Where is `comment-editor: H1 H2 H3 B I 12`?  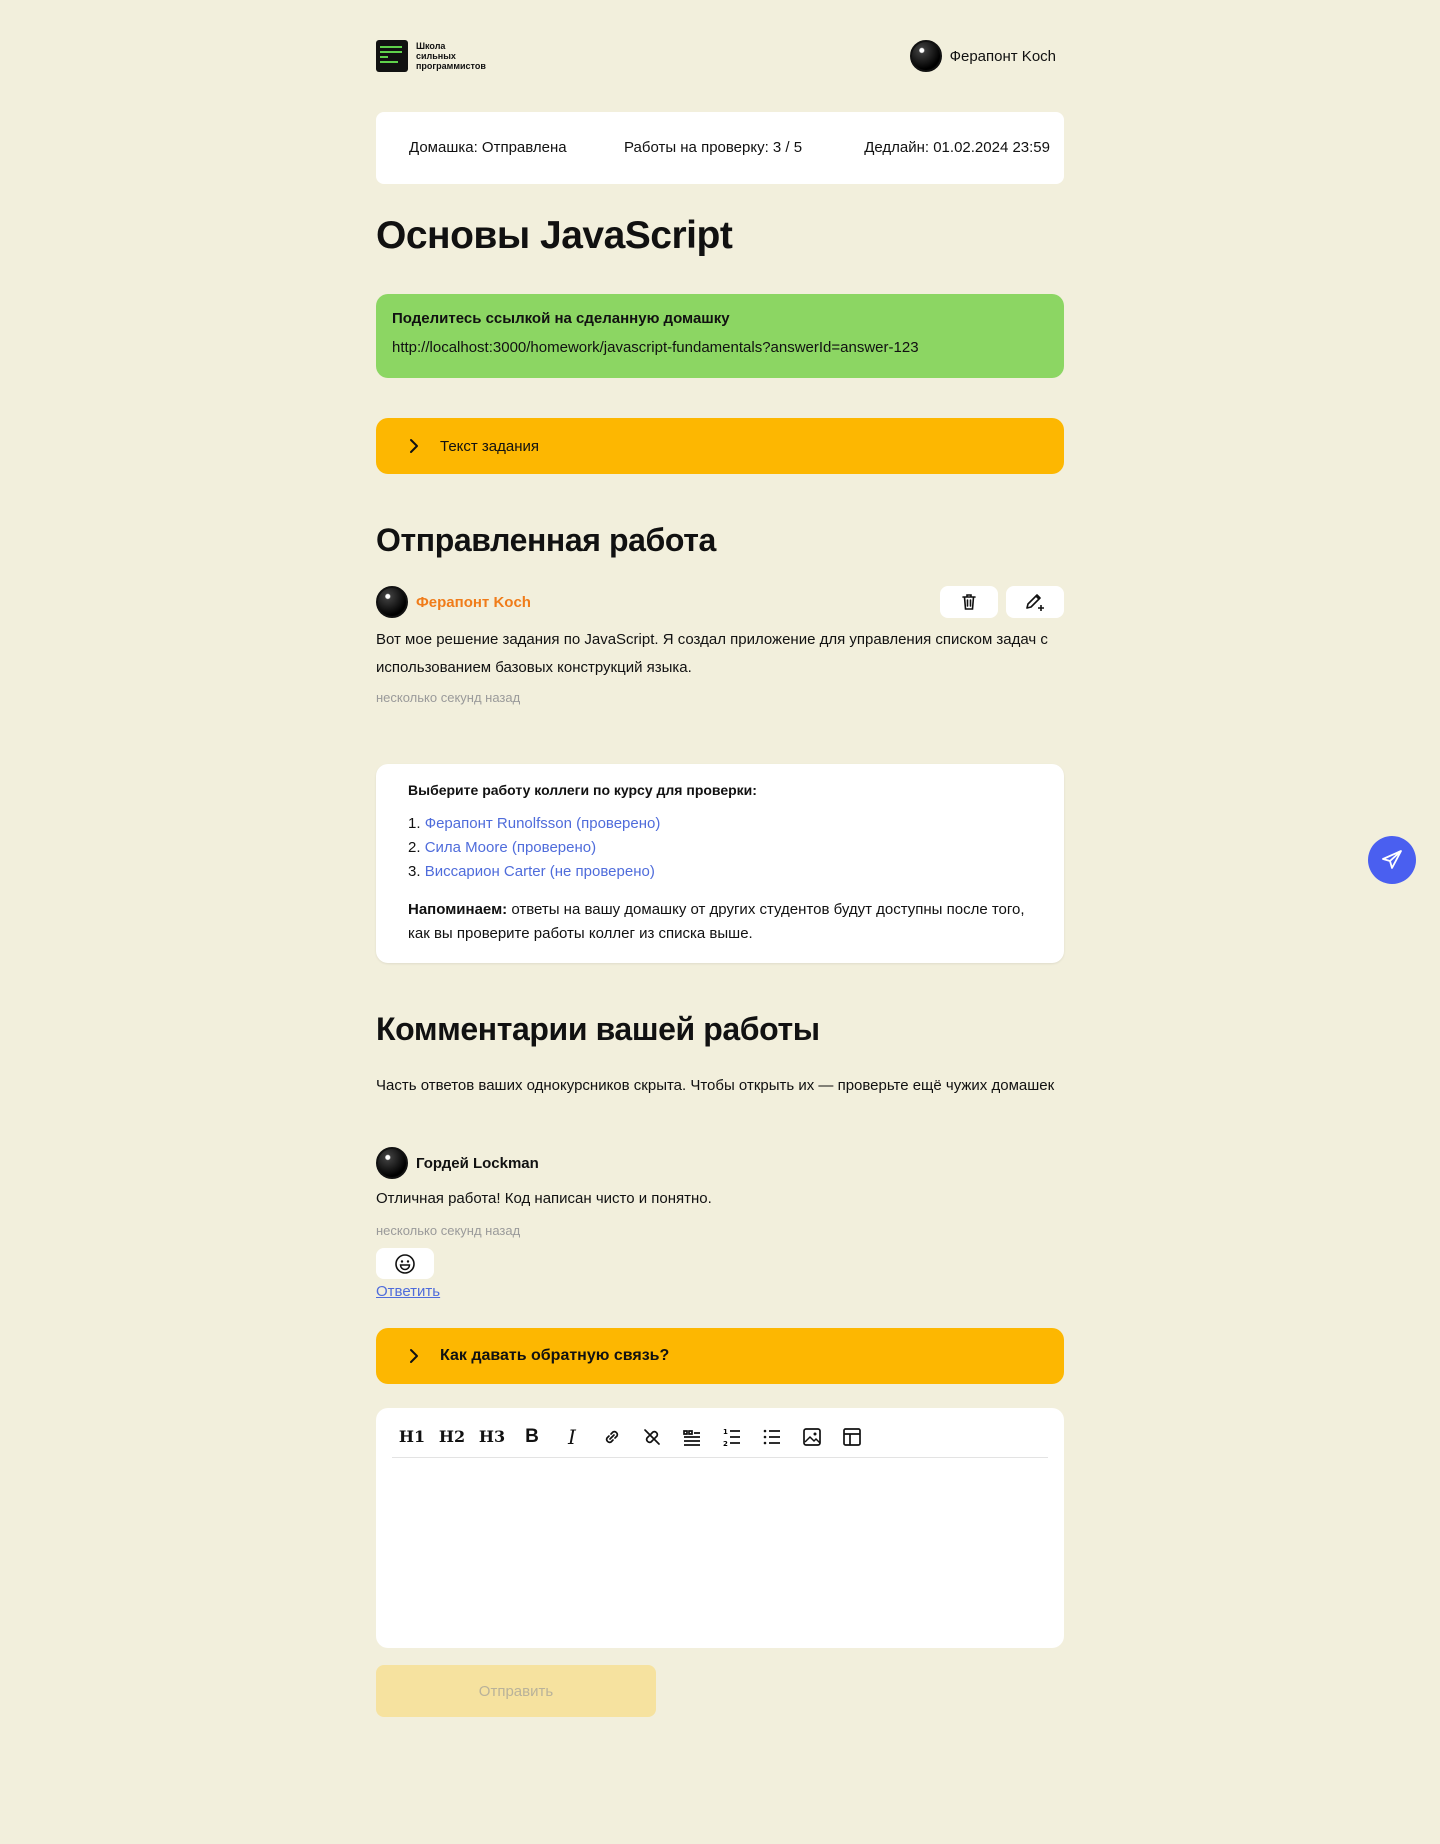 comment-editor: H1 H2 H3 B I 12 is located at coordinates (720, 1528).